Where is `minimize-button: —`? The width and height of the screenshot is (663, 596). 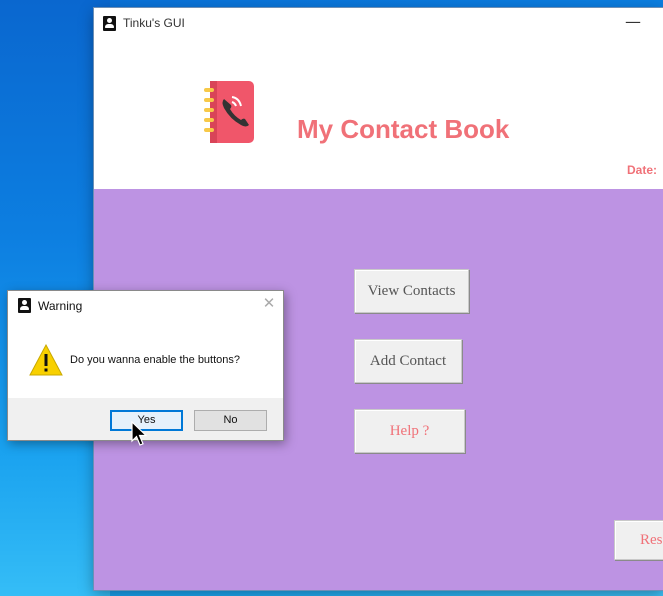 minimize-button: — is located at coordinates (633, 24).